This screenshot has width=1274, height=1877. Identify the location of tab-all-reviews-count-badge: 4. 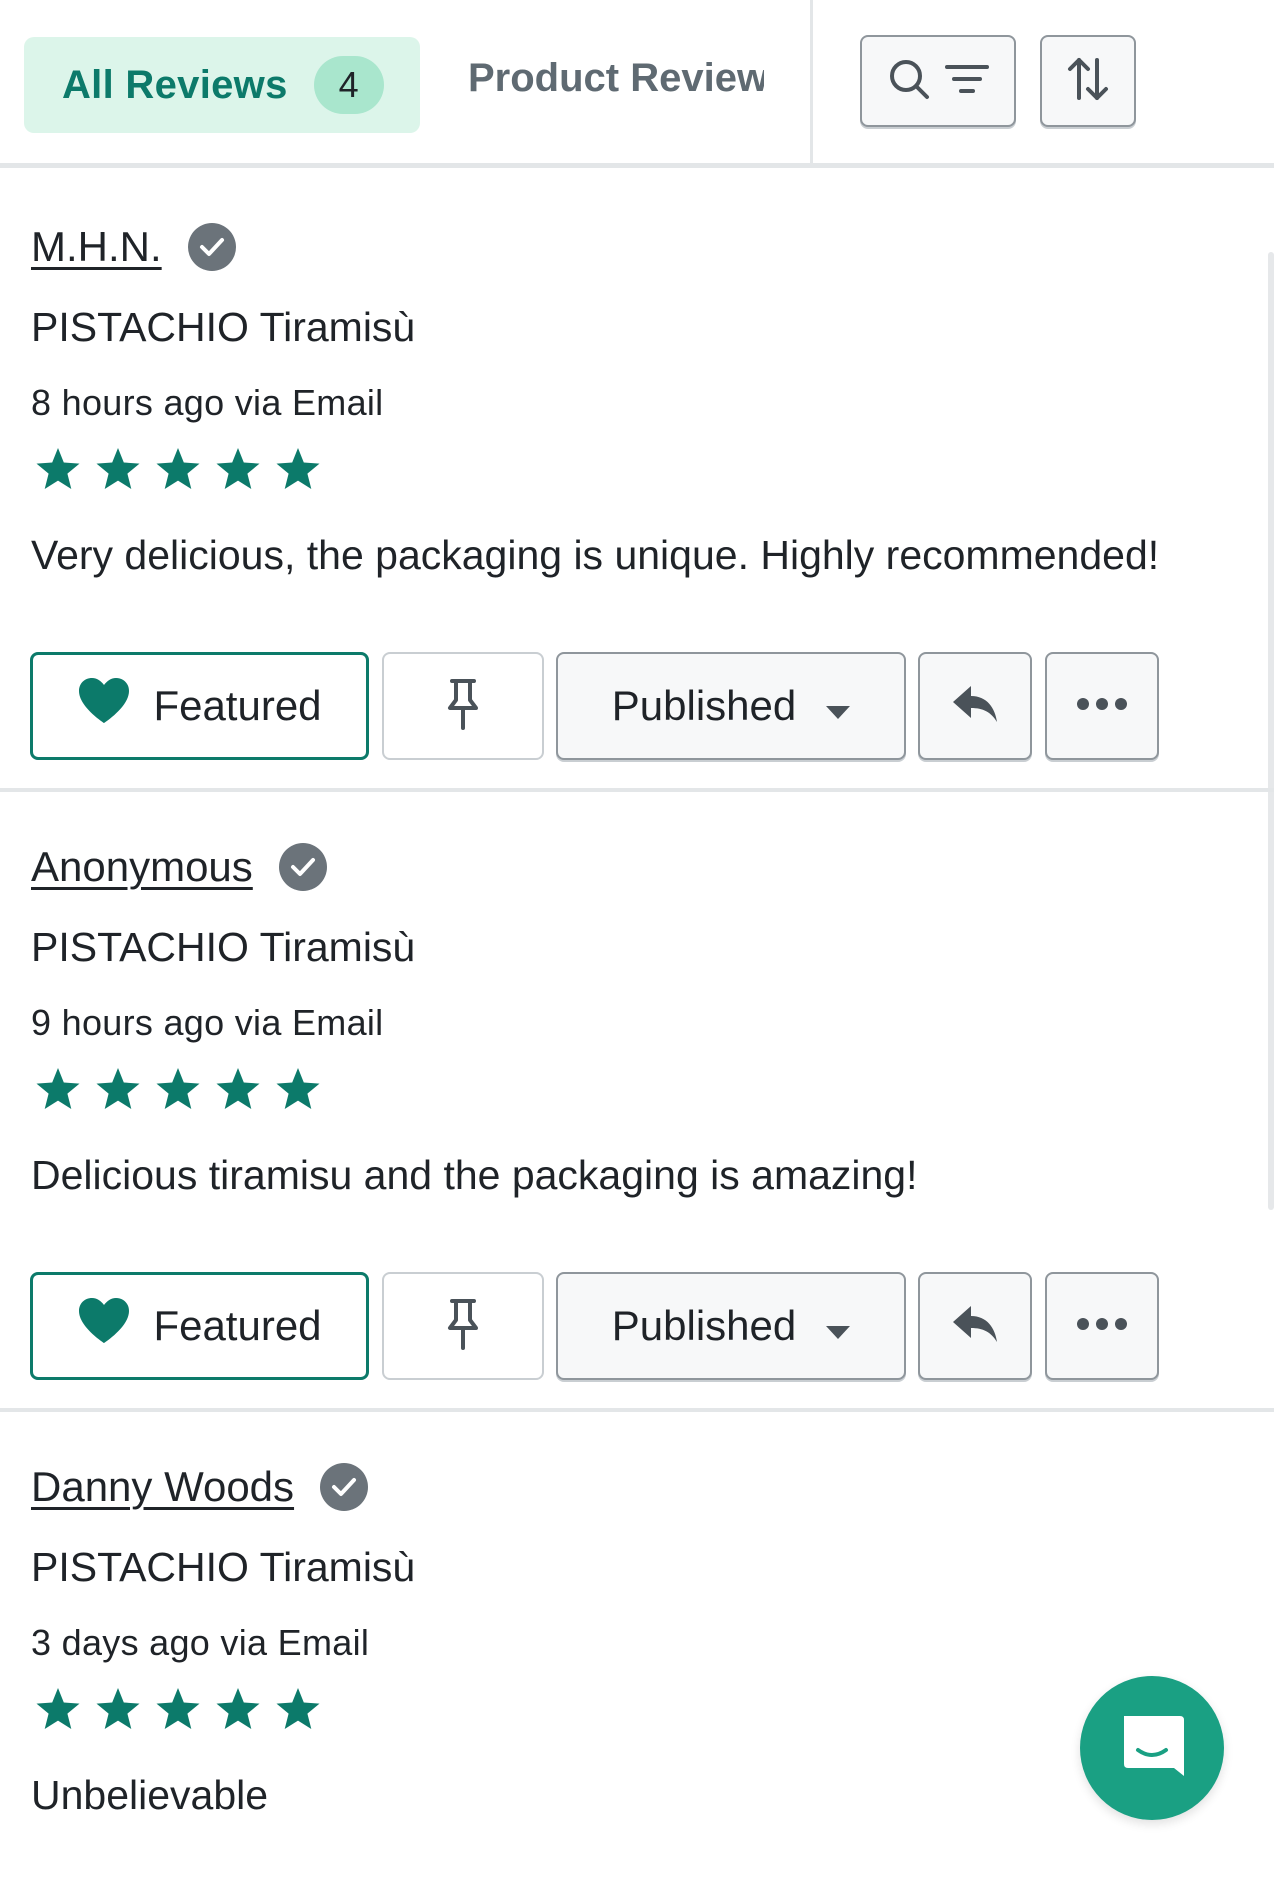
(348, 85).